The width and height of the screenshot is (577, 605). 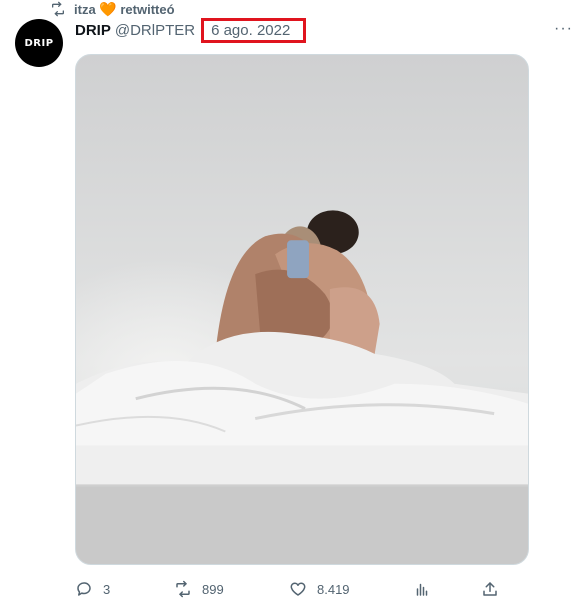 What do you see at coordinates (563, 29) in the screenshot?
I see `more-options-icon: ···` at bounding box center [563, 29].